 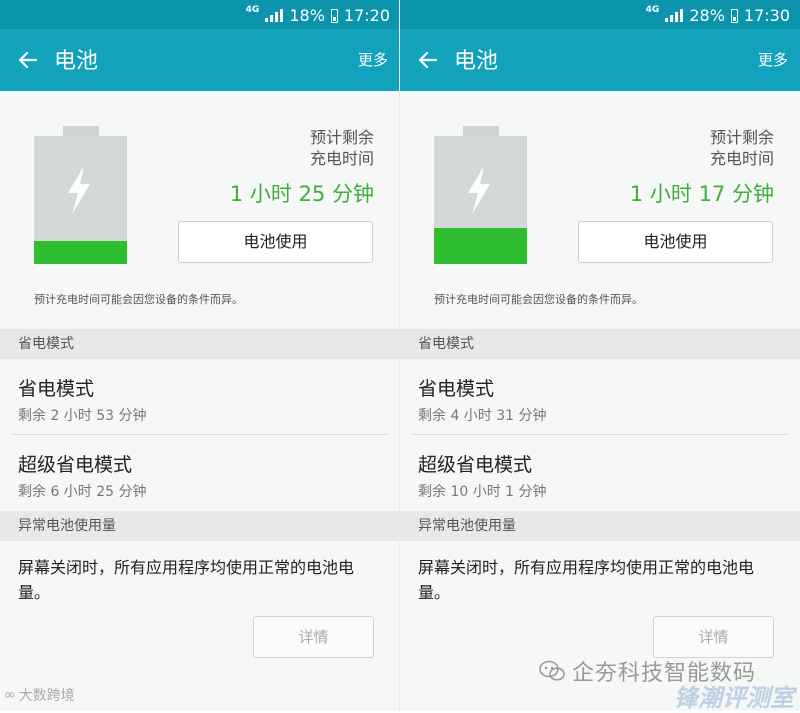 What do you see at coordinates (600, 473) in the screenshot?
I see `ultra-power-saving-mode-item: 超级省电模式 剩余 10 小时 1 分钟` at bounding box center [600, 473].